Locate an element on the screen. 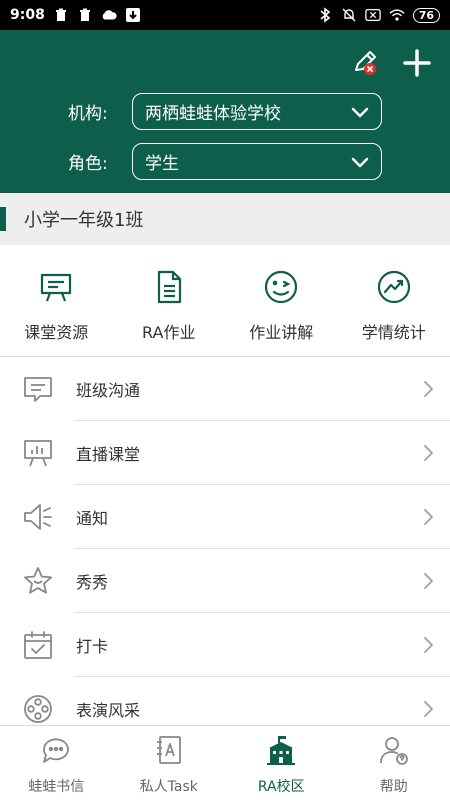 This screenshot has height=800, width=450. class-accent-bar is located at coordinates (3, 219).